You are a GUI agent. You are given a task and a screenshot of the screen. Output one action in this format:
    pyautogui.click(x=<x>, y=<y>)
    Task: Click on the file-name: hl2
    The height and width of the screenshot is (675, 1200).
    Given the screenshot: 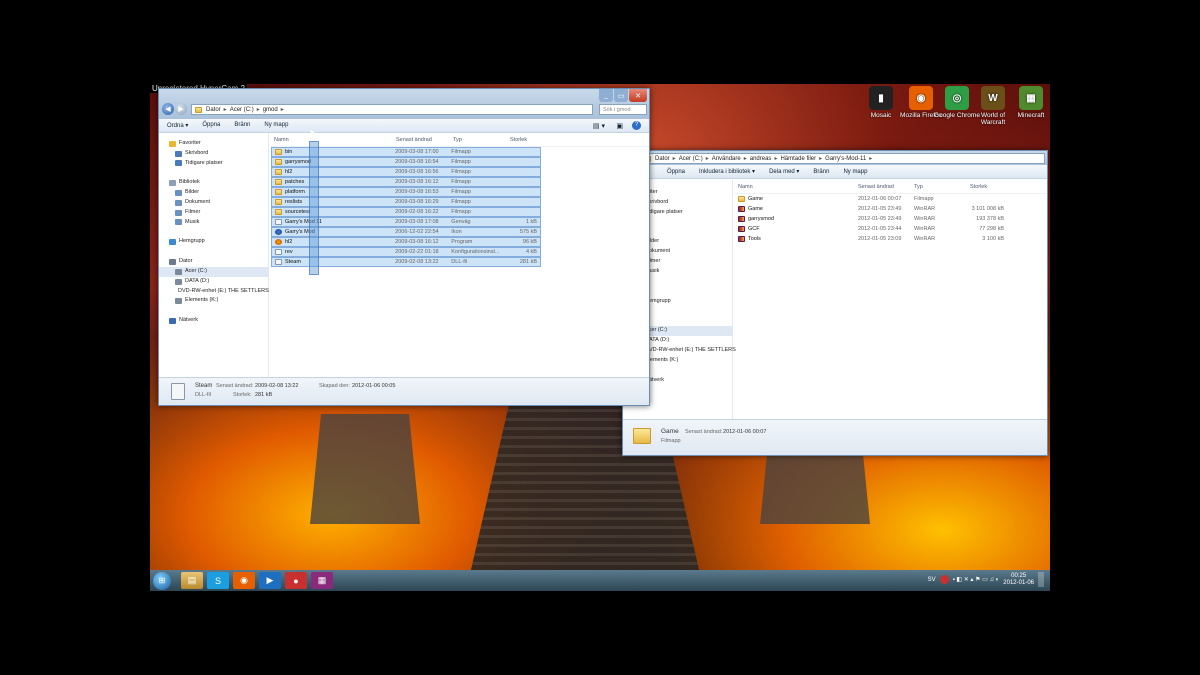 What is the action you would take?
    pyautogui.click(x=332, y=242)
    